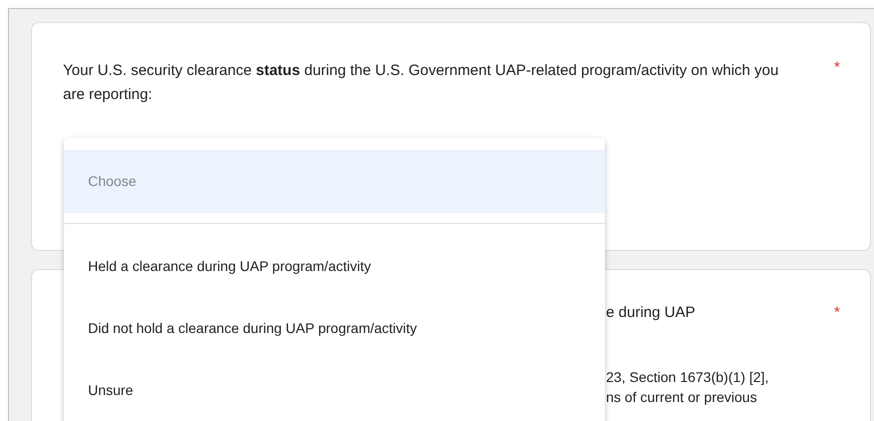 This screenshot has width=874, height=421. Describe the element at coordinates (682, 397) in the screenshot. I see `question-description: ns of current or previous` at that location.